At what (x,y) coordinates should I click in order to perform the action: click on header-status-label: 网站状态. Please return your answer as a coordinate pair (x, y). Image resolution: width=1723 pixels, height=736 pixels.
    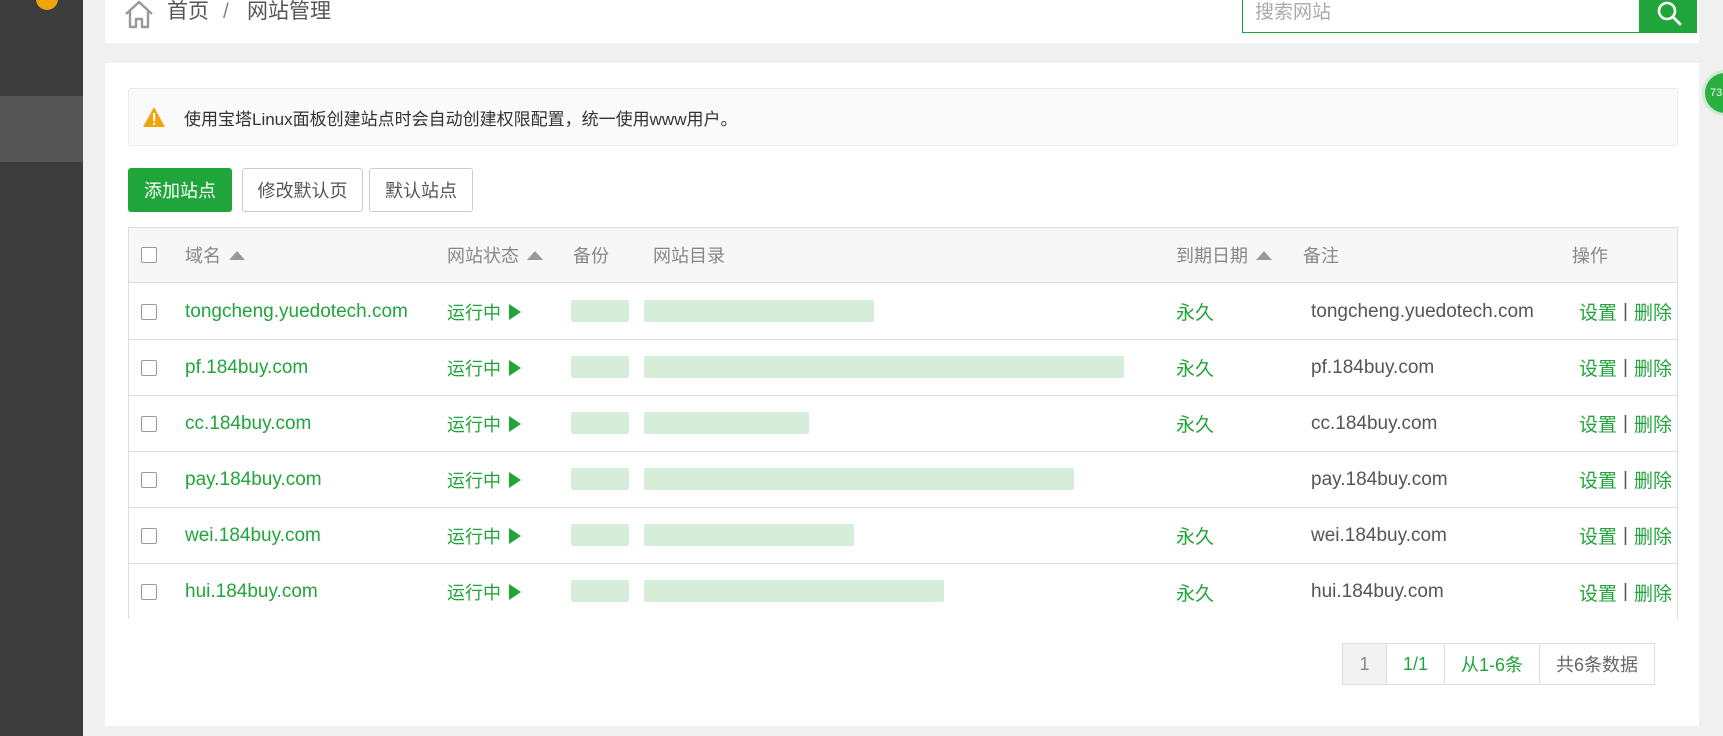
    Looking at the image, I should click on (483, 256).